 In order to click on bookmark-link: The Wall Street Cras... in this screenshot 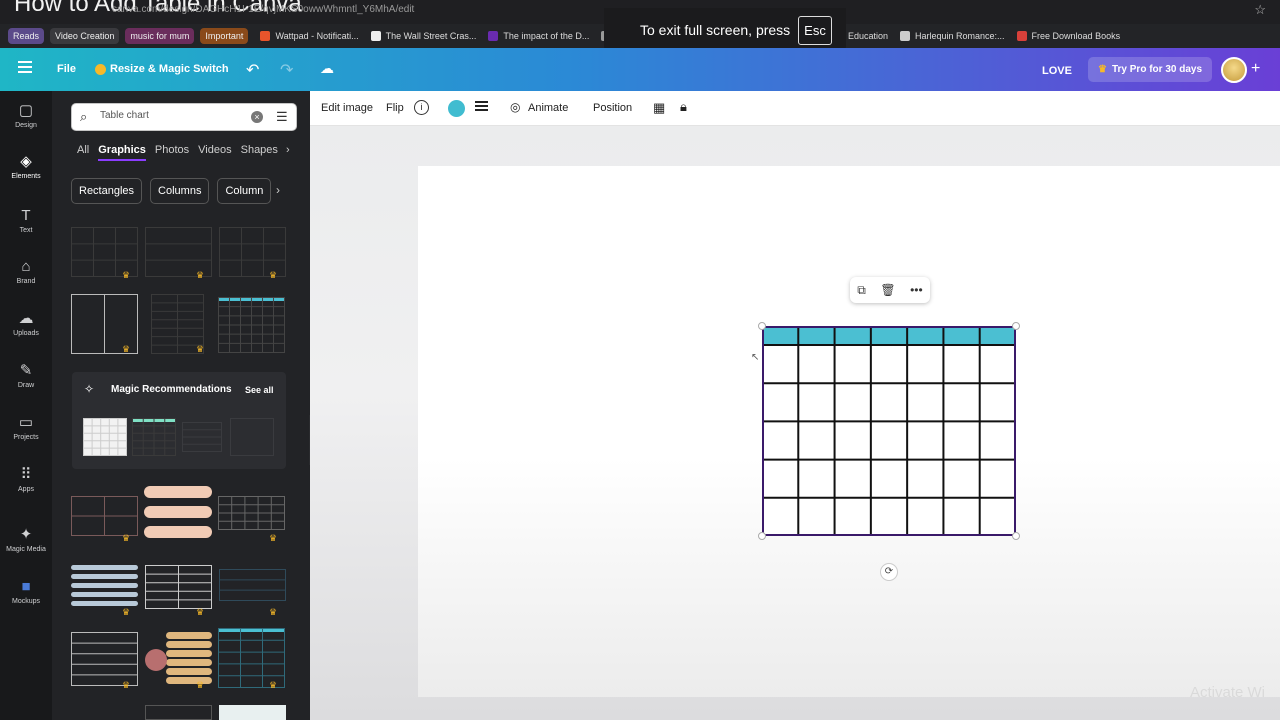, I will do `click(423, 36)`.